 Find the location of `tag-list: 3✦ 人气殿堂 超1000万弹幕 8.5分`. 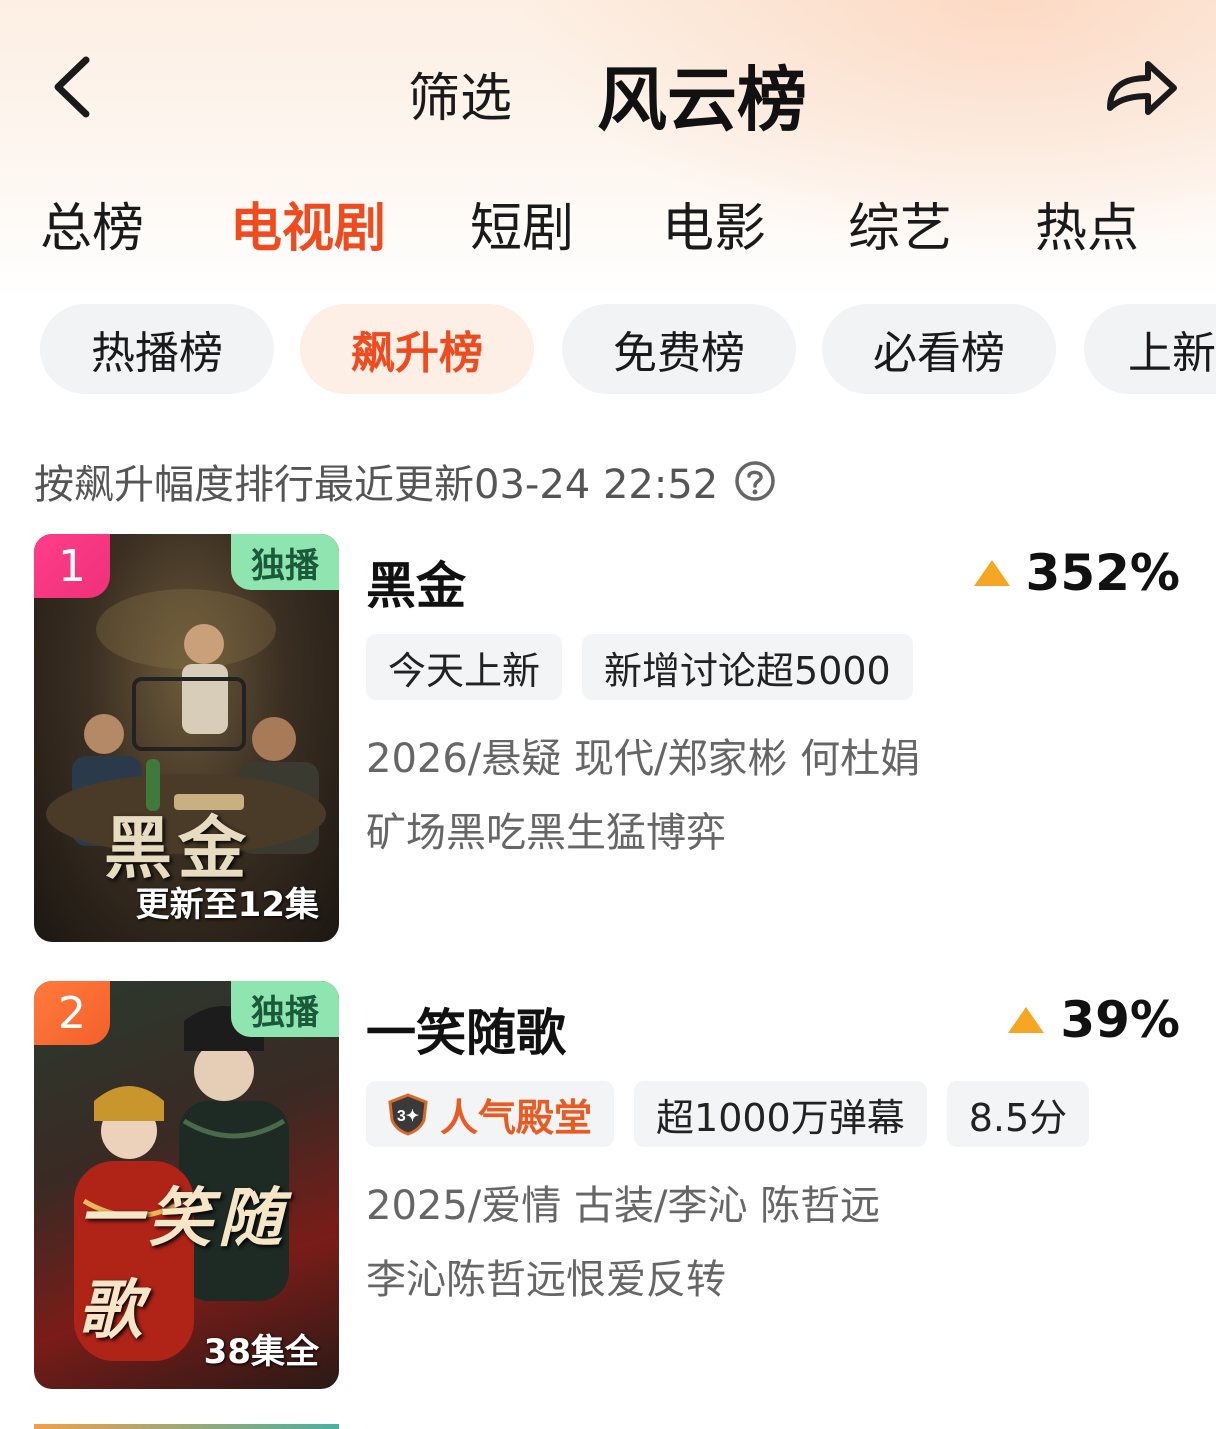

tag-list: 3✦ 人气殿堂 超1000万弹幕 8.5分 is located at coordinates (728, 1114).